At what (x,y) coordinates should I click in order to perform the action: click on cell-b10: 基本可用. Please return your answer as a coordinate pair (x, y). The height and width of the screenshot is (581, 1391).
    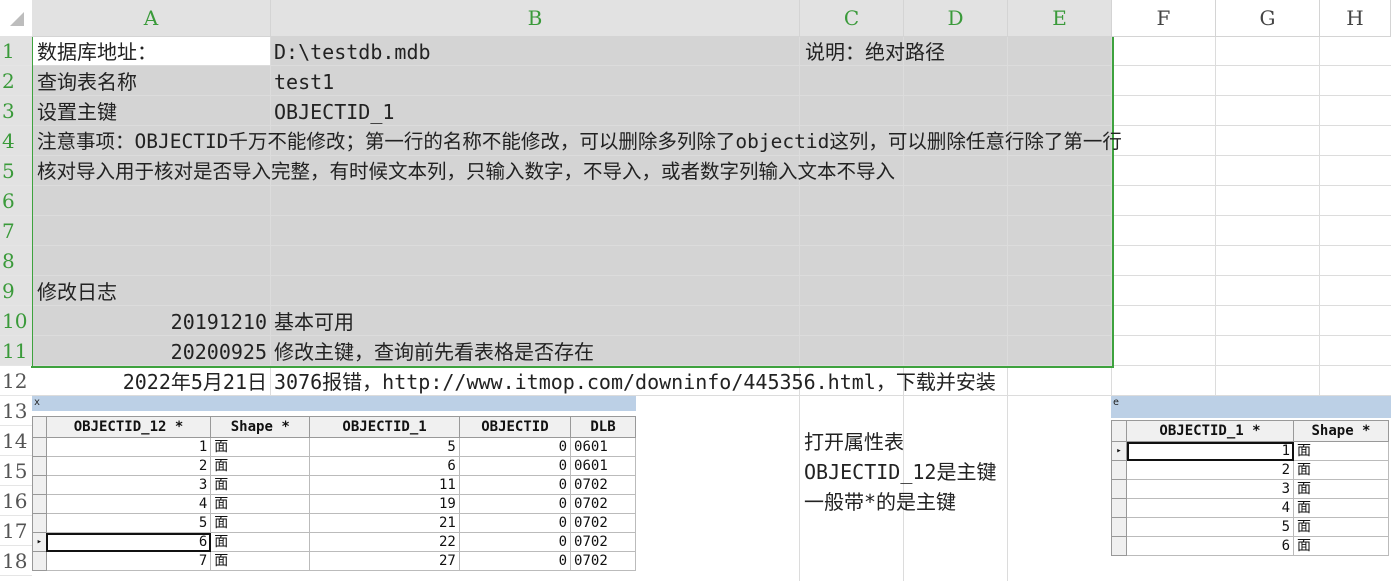
    Looking at the image, I should click on (314, 322).